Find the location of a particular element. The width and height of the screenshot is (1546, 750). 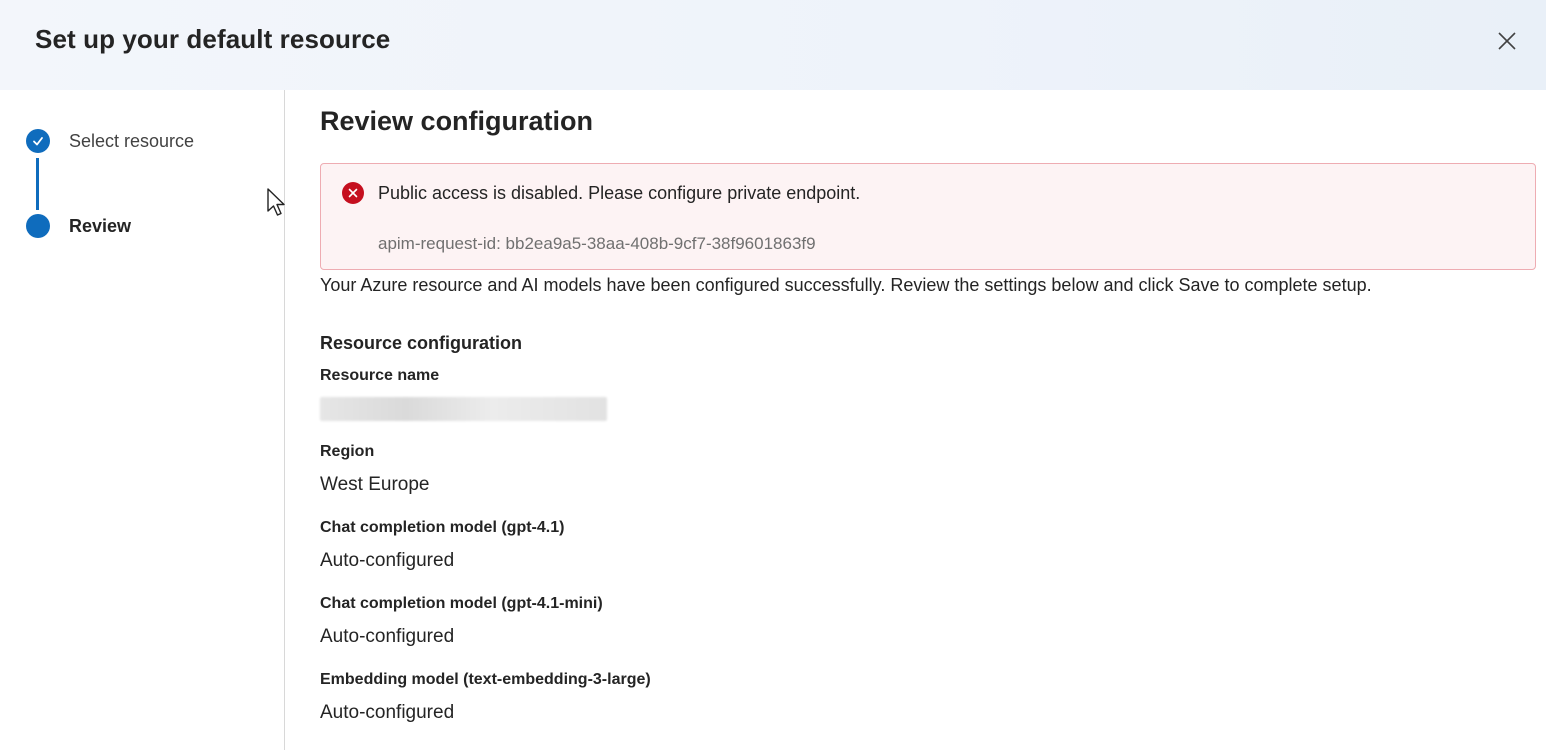

step-review: Review is located at coordinates (100, 226).